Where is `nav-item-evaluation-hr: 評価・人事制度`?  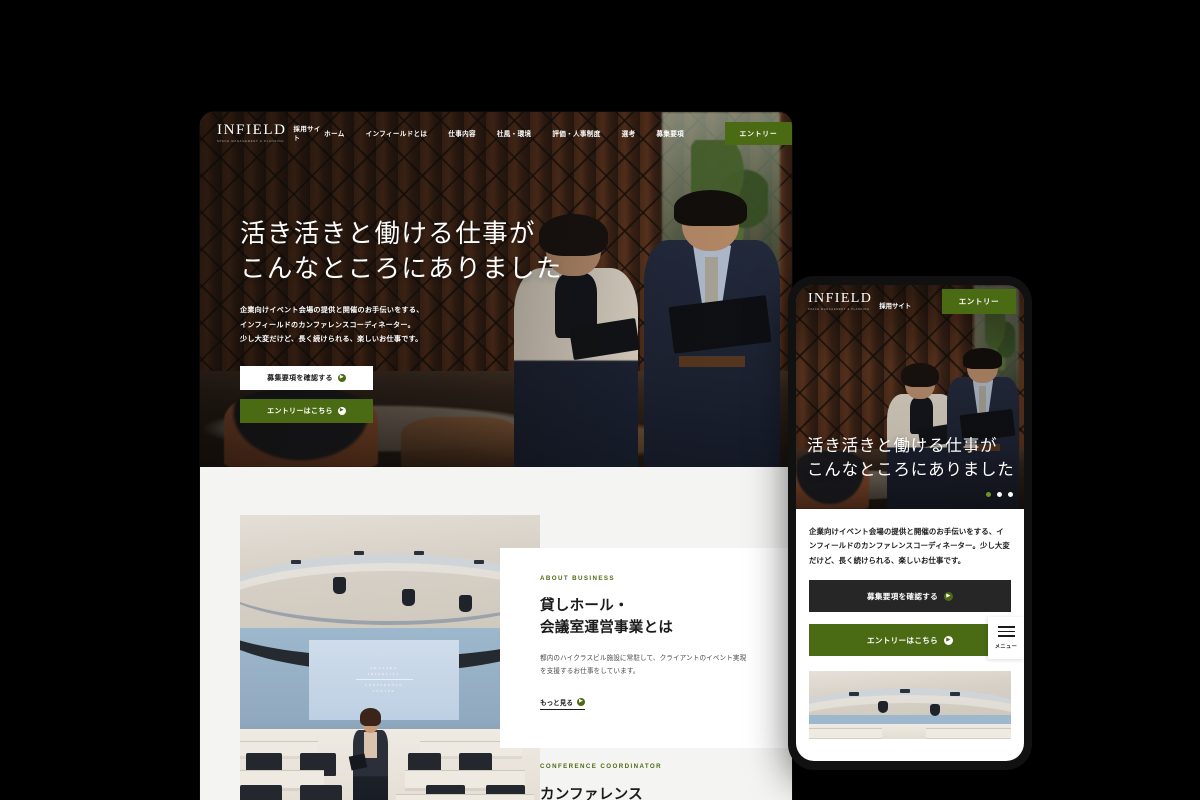 nav-item-evaluation-hr: 評価・人事制度 is located at coordinates (576, 133).